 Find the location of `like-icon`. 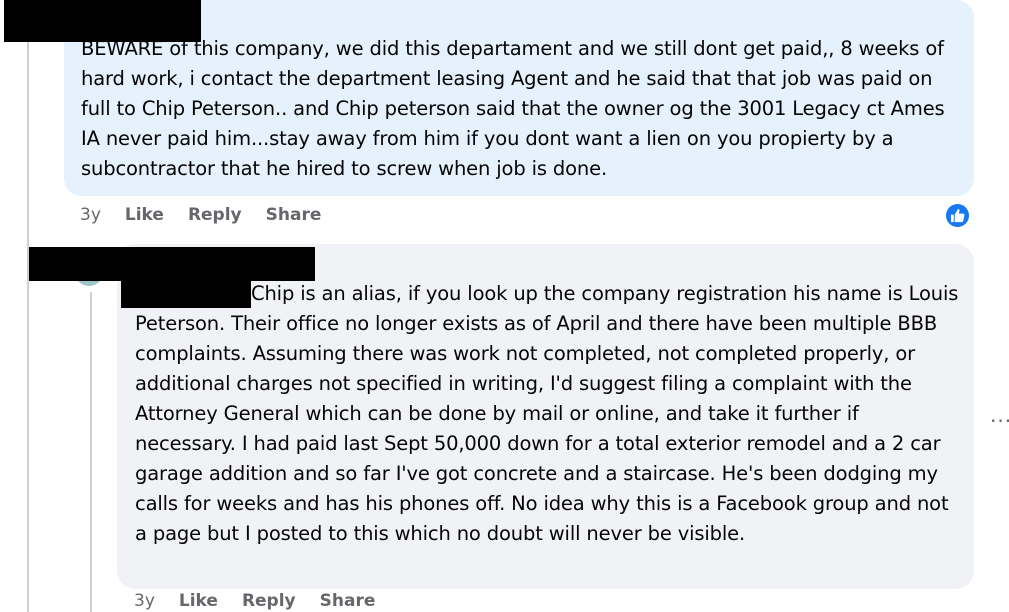

like-icon is located at coordinates (957, 215).